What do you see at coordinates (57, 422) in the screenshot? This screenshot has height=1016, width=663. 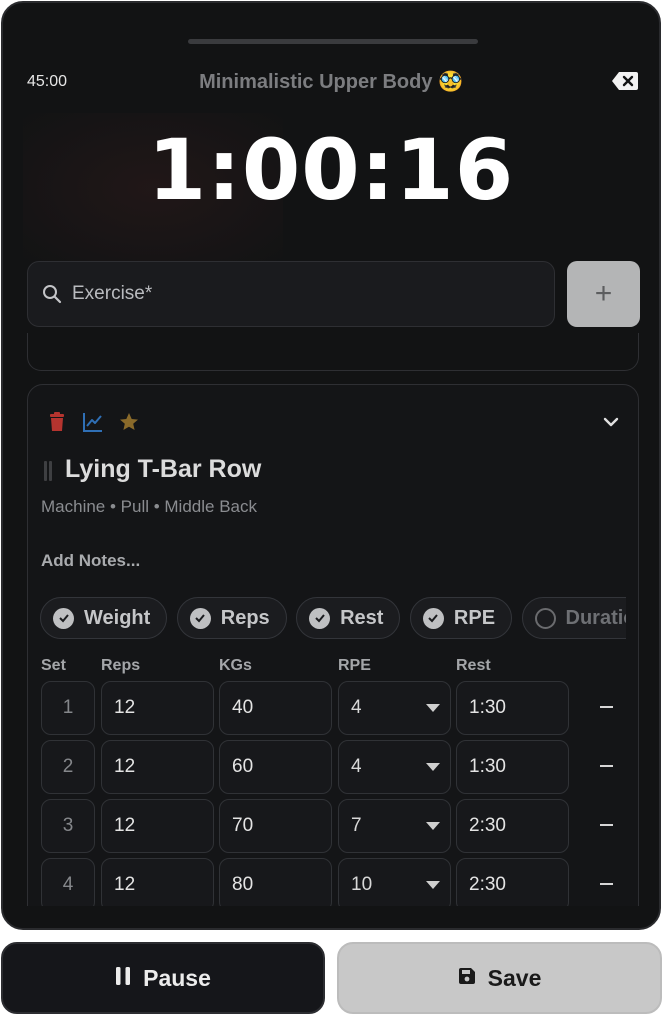 I see `trash-icon` at bounding box center [57, 422].